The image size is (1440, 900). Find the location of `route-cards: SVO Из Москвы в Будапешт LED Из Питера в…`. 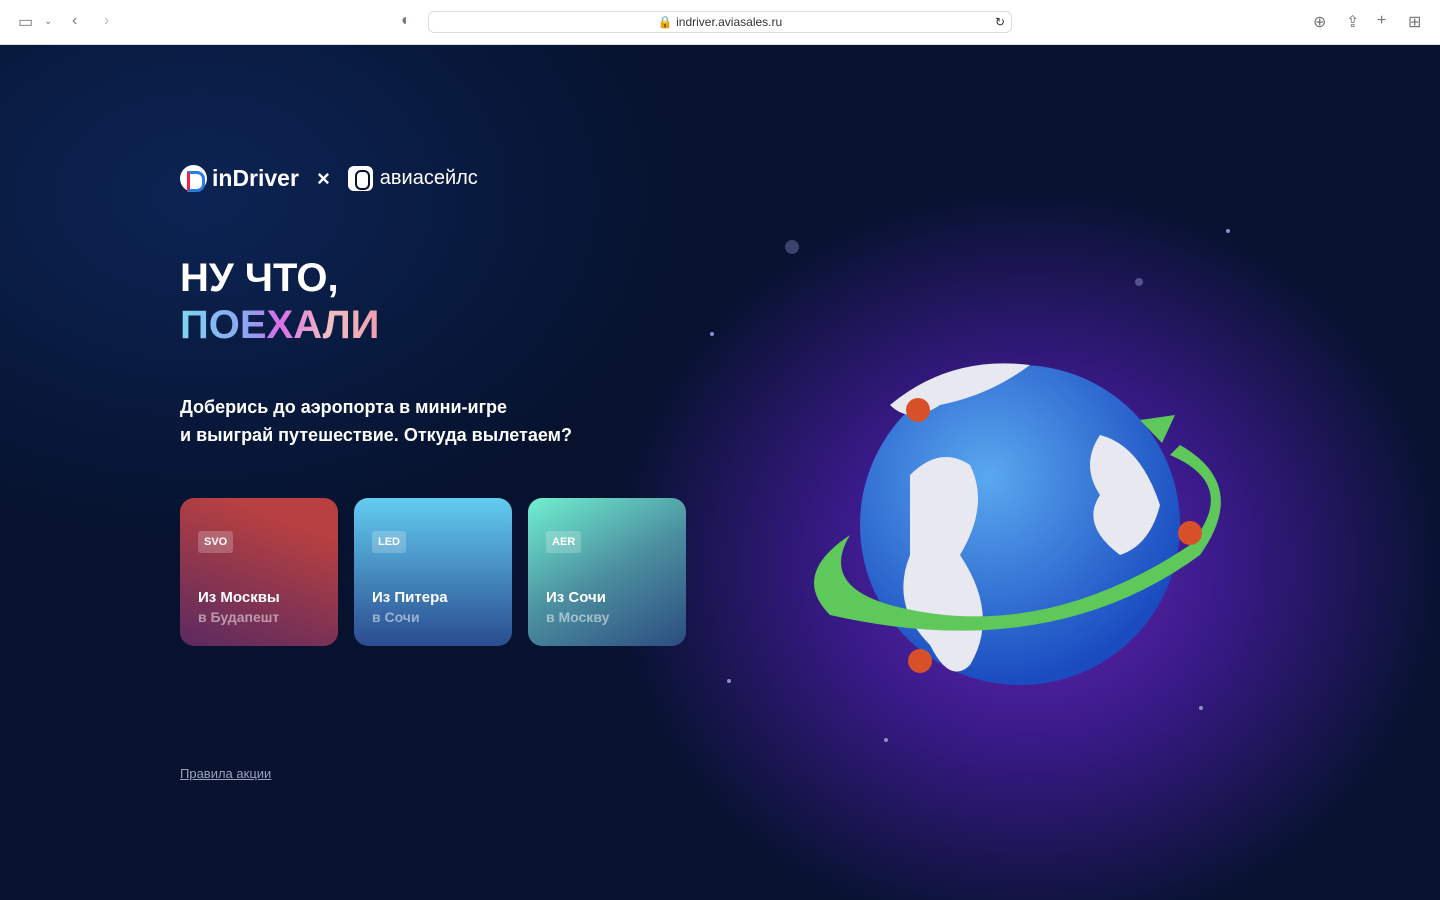

route-cards: SVO Из Москвы в Будапешт LED Из Питера в… is located at coordinates (433, 572).